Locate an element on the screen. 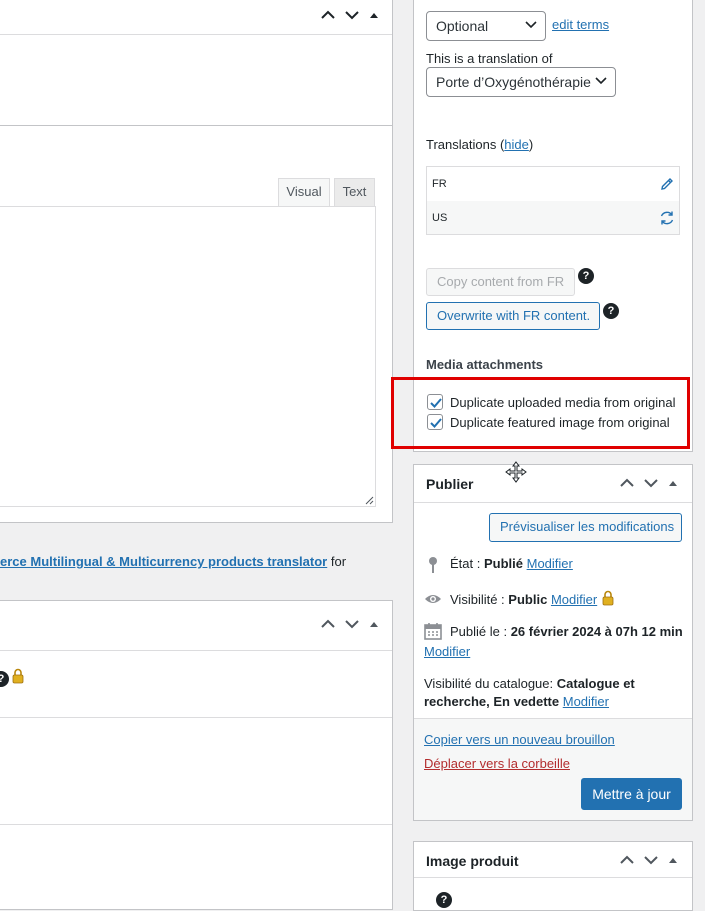 The height and width of the screenshot is (911, 705). plugin-link-suffix: for is located at coordinates (337, 561).